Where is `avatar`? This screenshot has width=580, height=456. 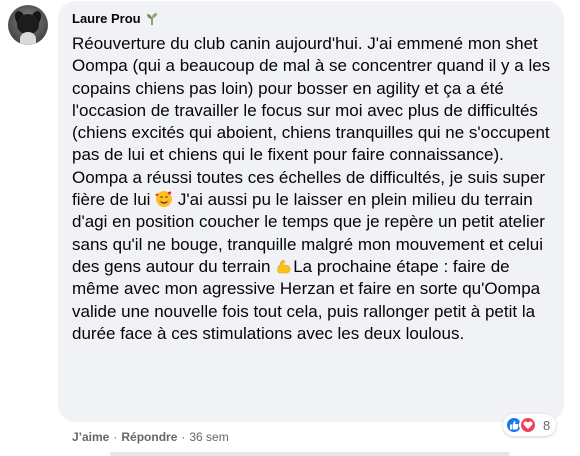
avatar is located at coordinates (28, 25).